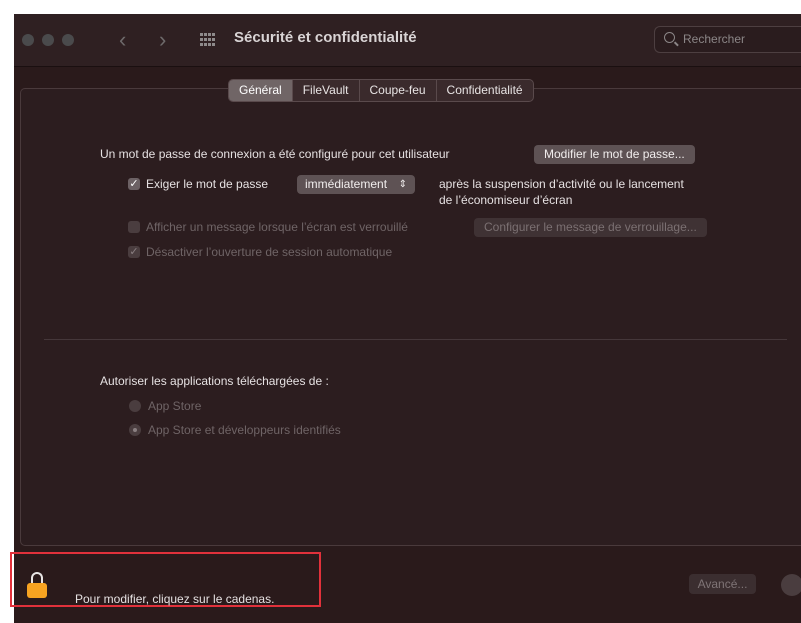  I want to click on show-message-checkbox, so click(134, 227).